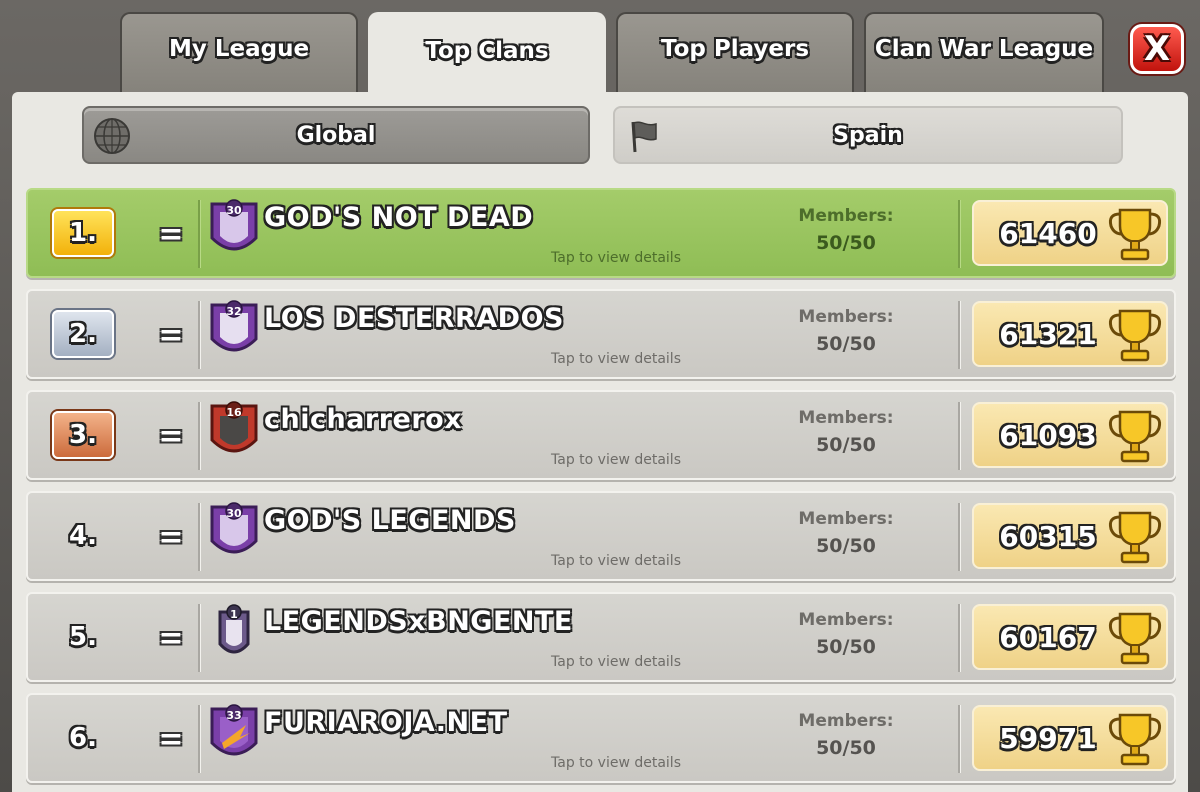  Describe the element at coordinates (1048, 334) in the screenshot. I see `trophy-count: 61321` at that location.